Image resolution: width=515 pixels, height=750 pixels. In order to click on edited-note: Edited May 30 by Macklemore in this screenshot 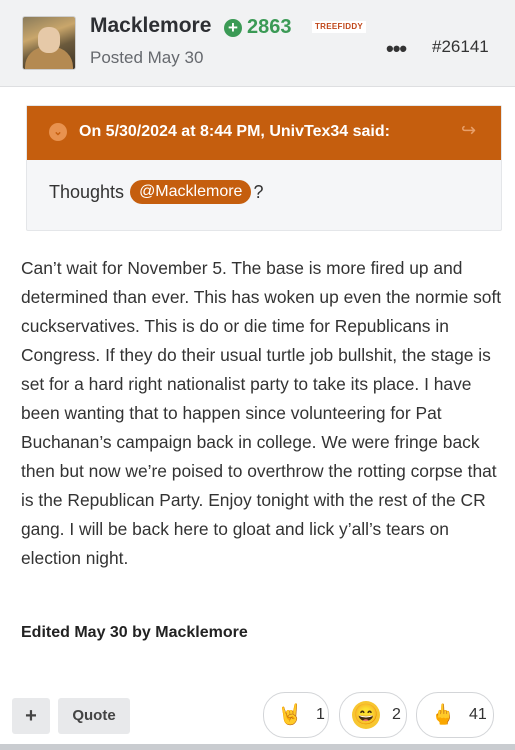, I will do `click(134, 632)`.